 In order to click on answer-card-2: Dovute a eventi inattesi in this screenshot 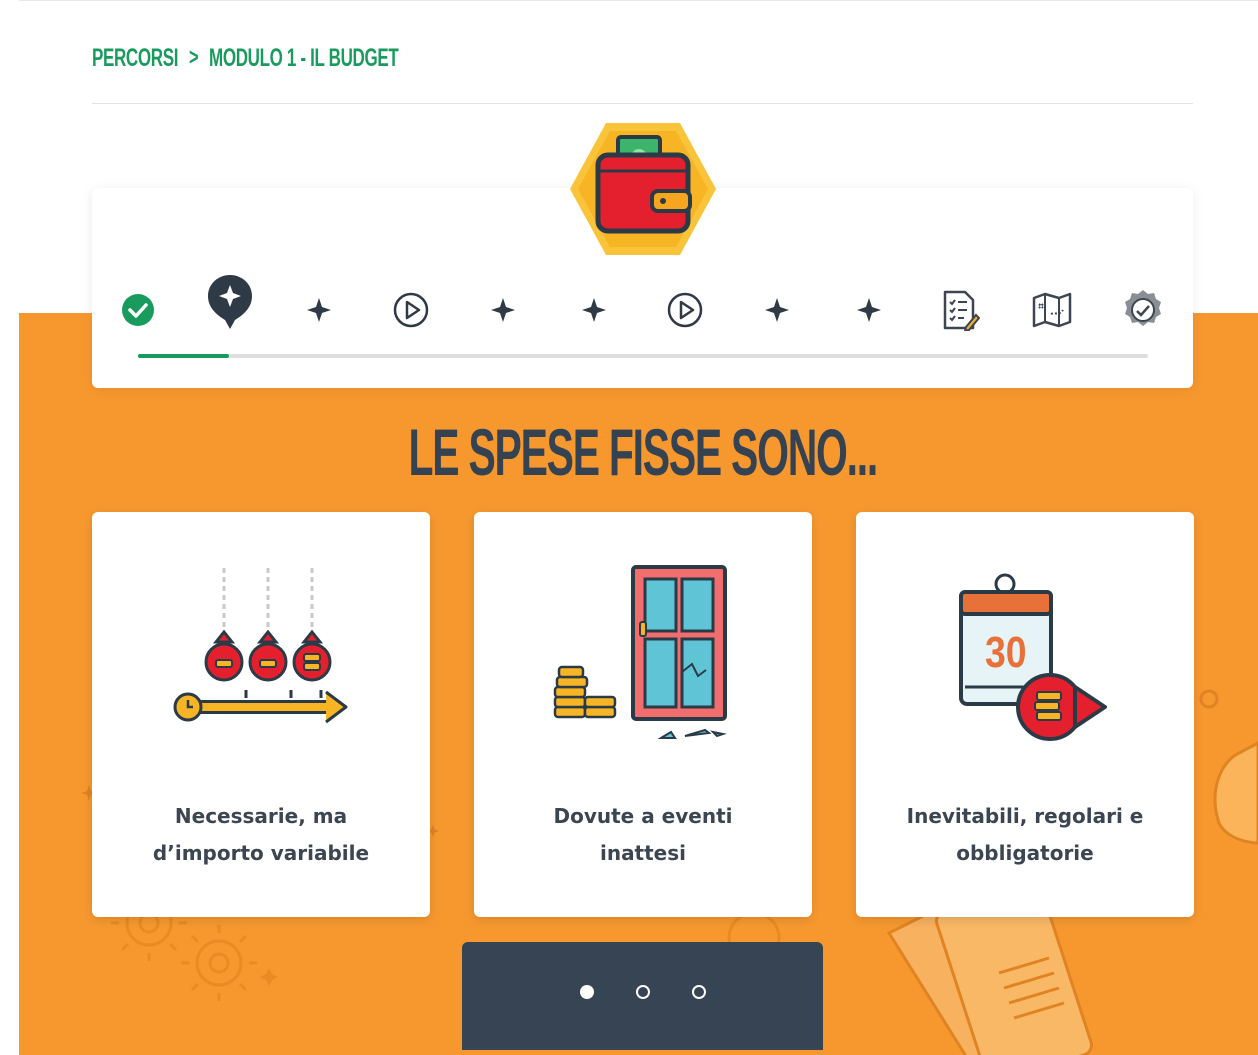, I will do `click(643, 714)`.